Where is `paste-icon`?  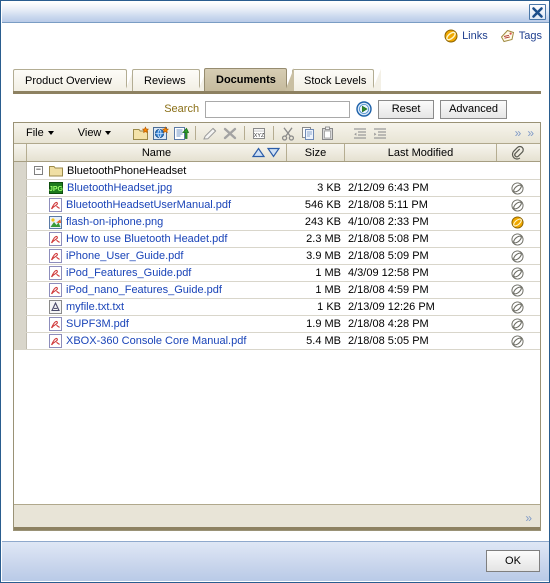 paste-icon is located at coordinates (328, 133).